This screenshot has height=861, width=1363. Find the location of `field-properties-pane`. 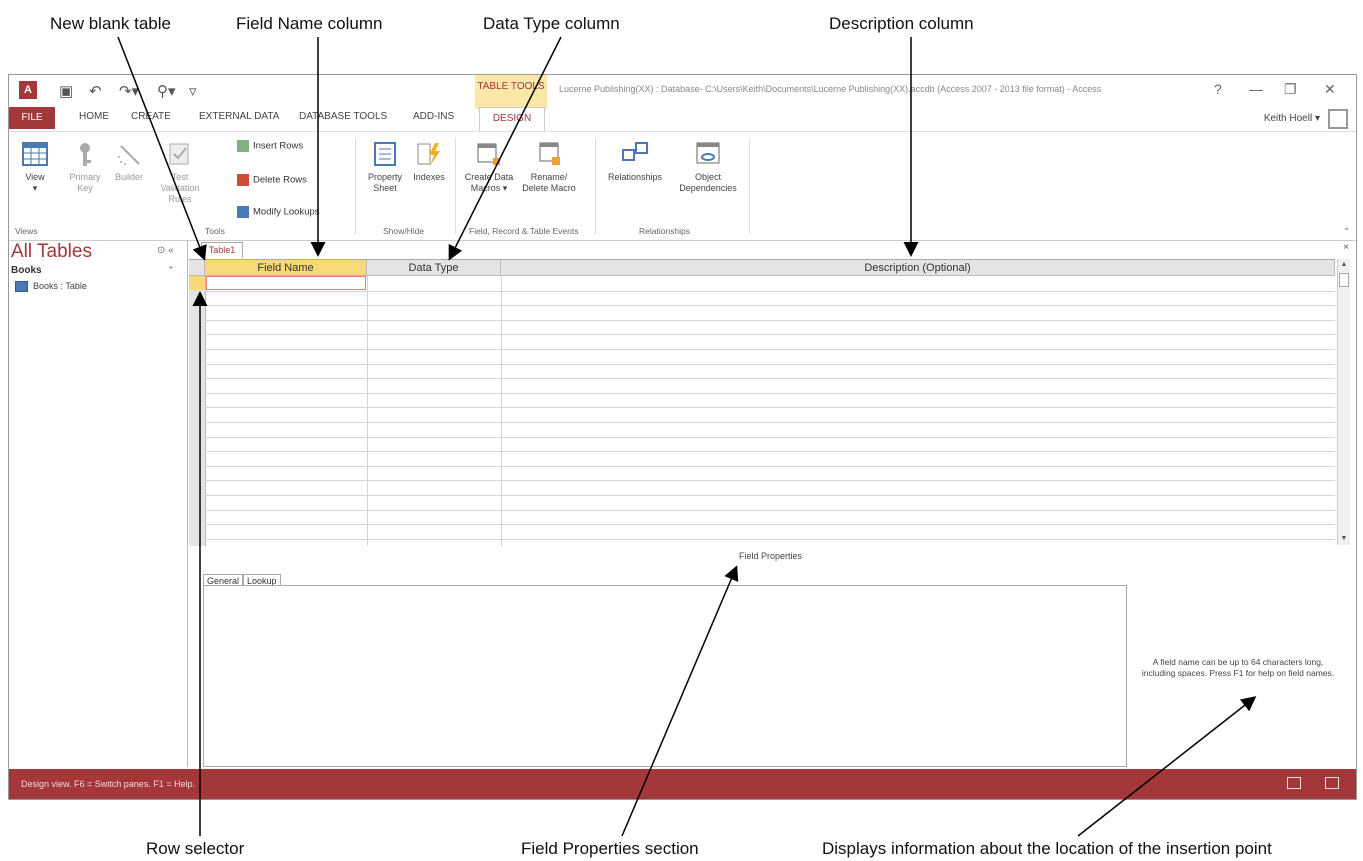

field-properties-pane is located at coordinates (665, 676).